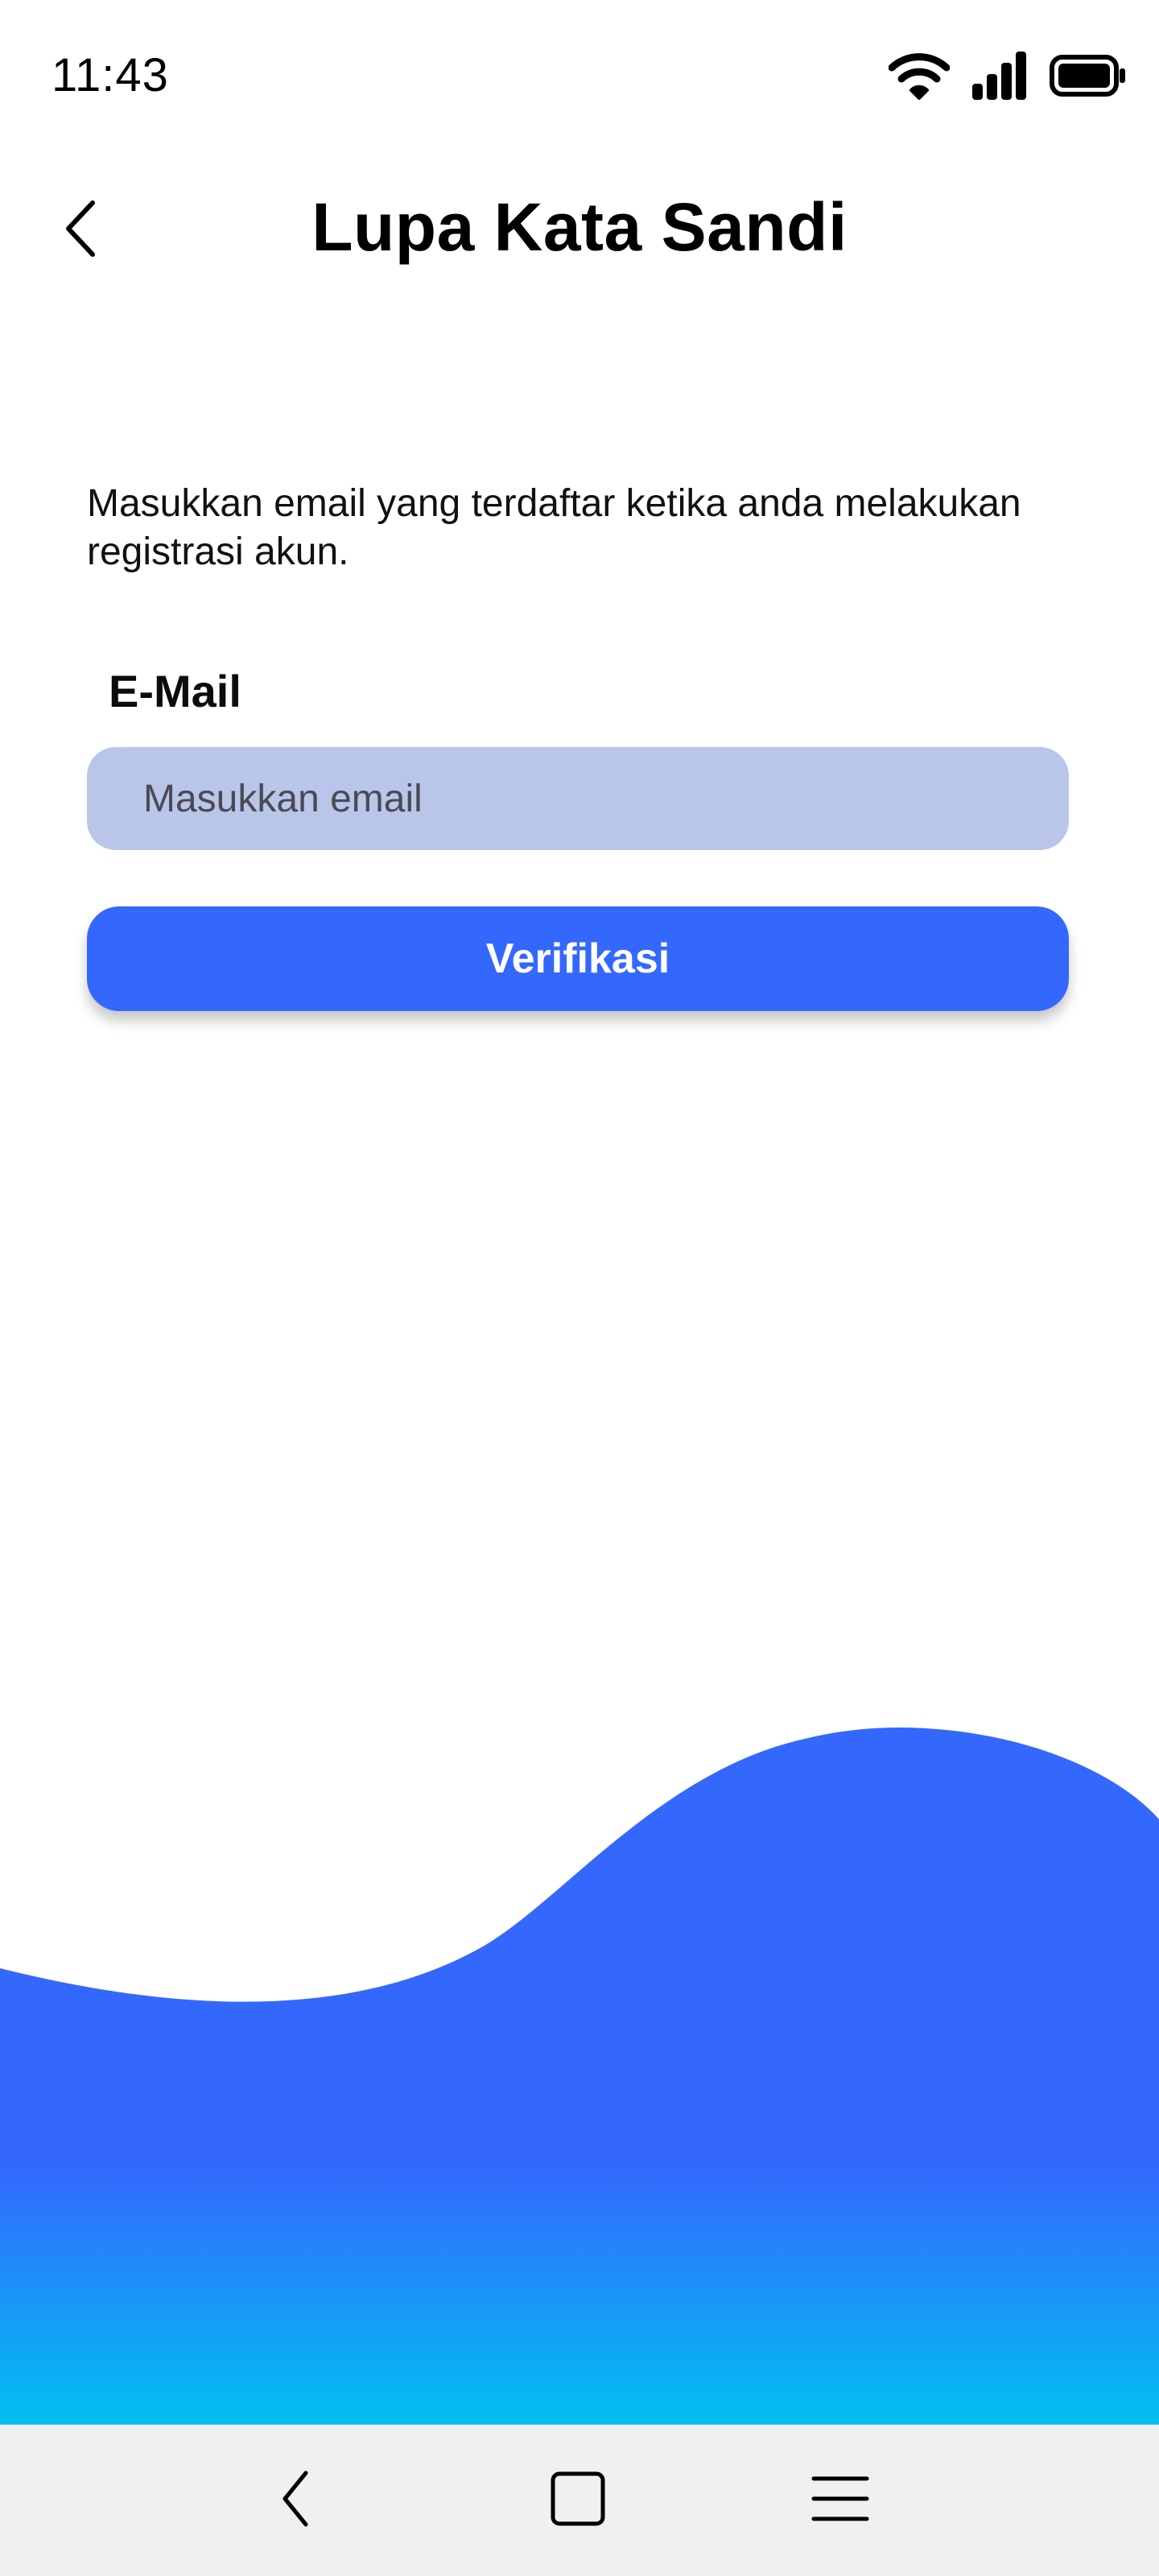 This screenshot has width=1159, height=2576. I want to click on status-icons, so click(1007, 77).